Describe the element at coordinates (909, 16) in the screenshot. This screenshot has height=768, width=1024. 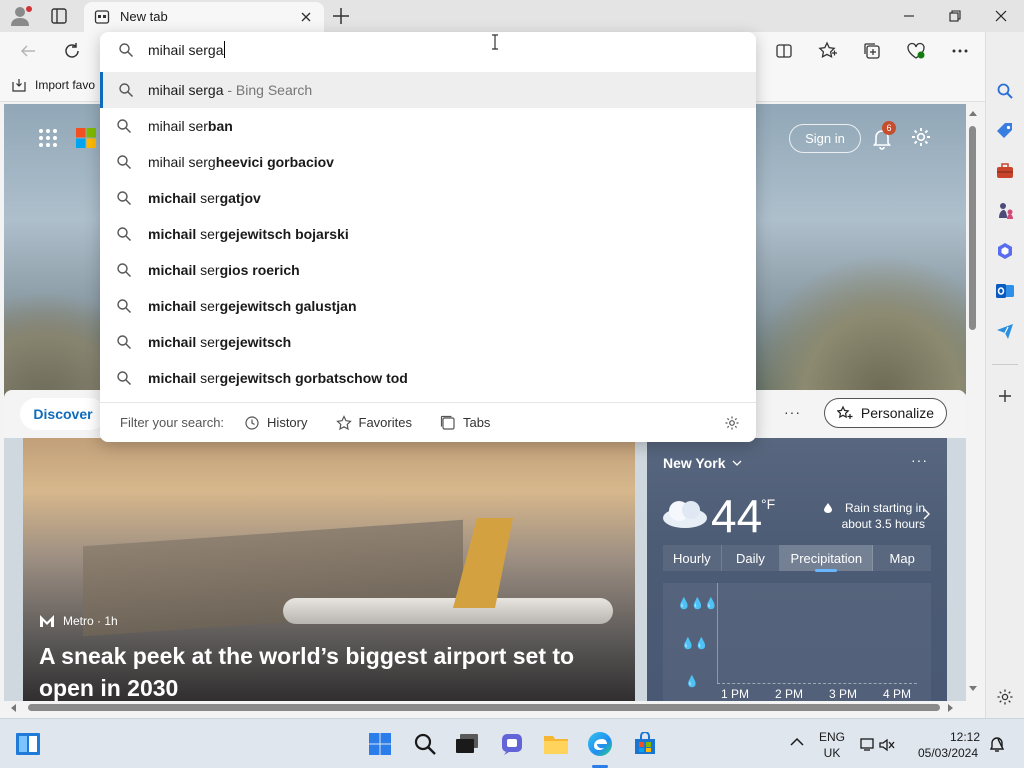
I see `minimize-icon` at that location.